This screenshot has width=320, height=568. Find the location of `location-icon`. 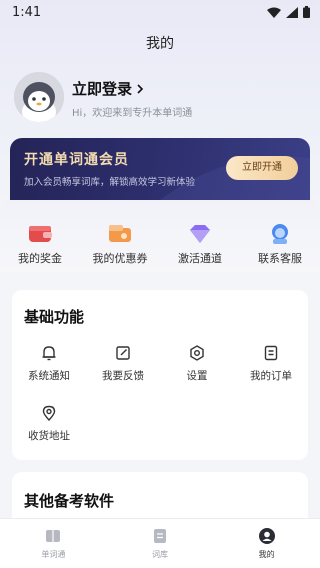

location-icon is located at coordinates (49, 413).